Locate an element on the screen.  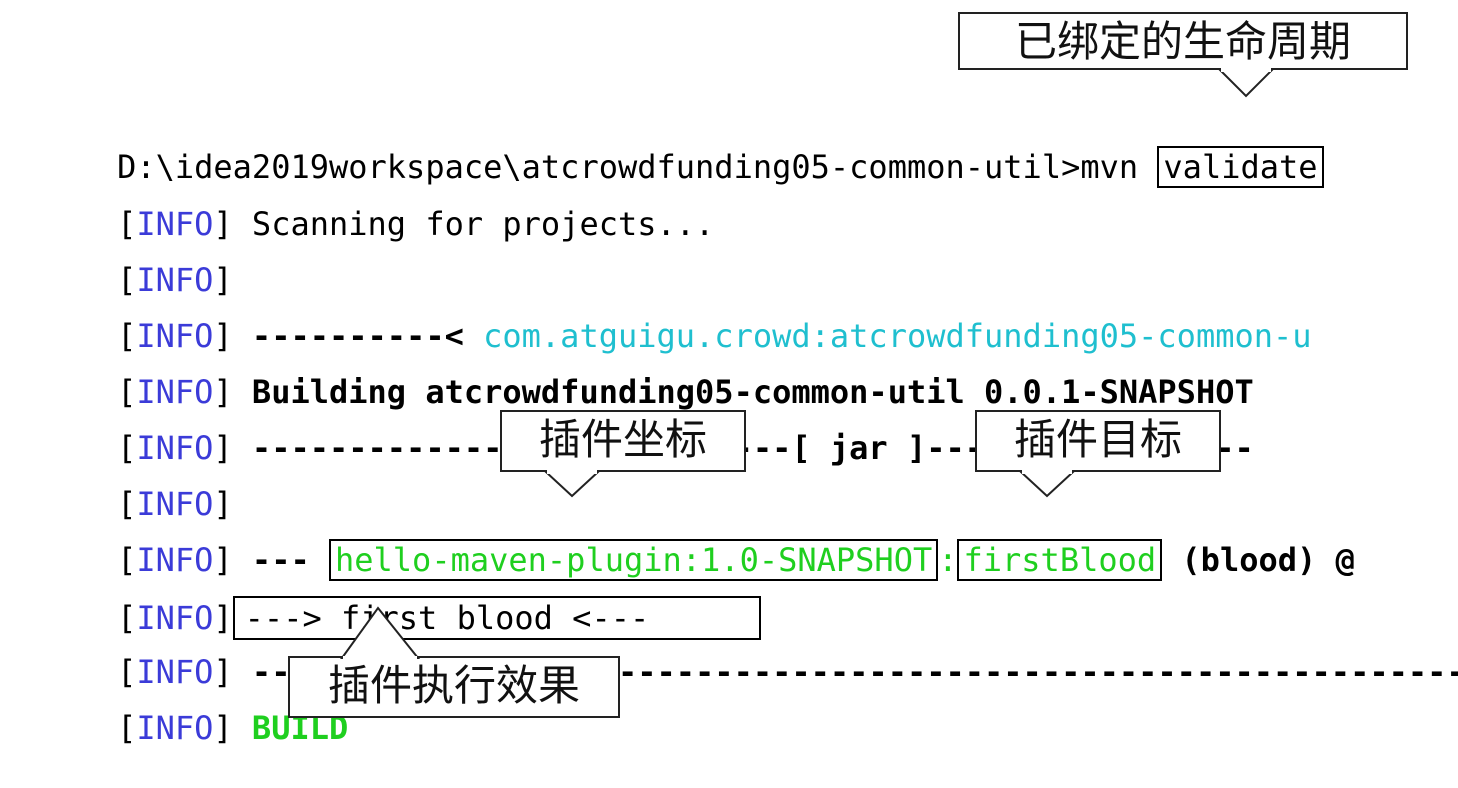
plugin-goal-label: 插件目标 is located at coordinates (1097, 439).